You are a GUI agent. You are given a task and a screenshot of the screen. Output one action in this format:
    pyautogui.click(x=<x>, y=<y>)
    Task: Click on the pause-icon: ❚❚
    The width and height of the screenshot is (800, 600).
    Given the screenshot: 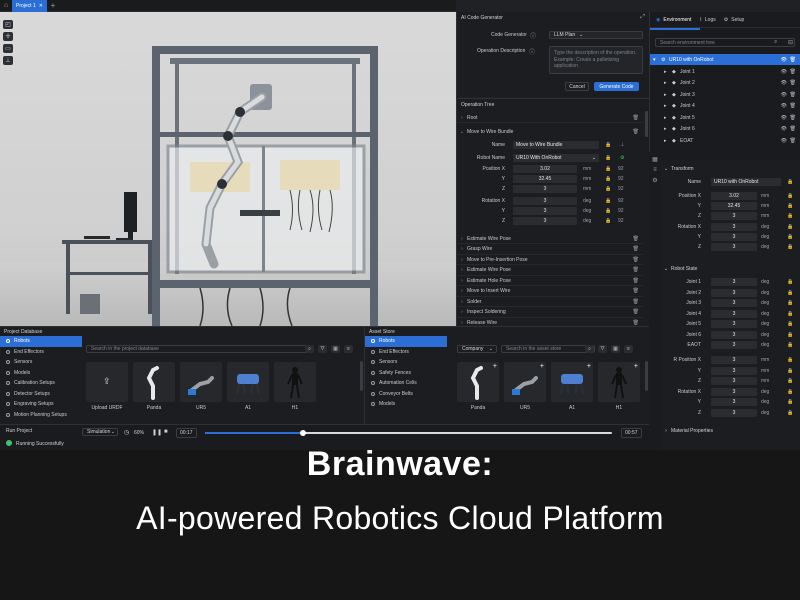 What is the action you would take?
    pyautogui.click(x=157, y=432)
    